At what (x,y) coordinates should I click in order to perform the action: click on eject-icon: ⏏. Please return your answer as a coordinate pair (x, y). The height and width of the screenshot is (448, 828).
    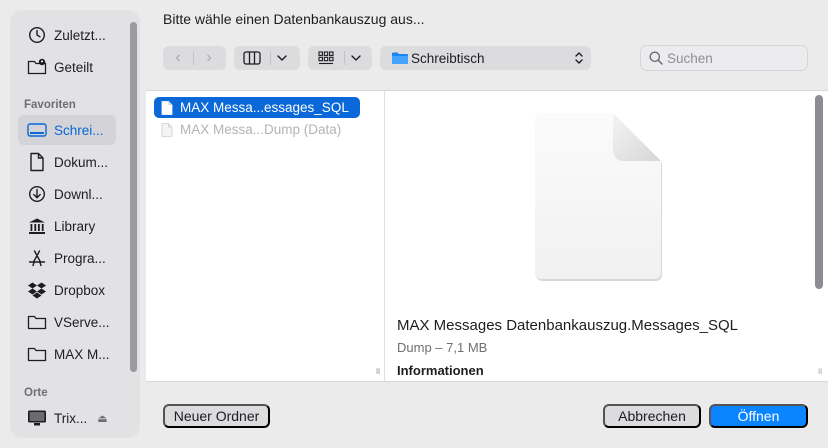
    Looking at the image, I should click on (102, 418).